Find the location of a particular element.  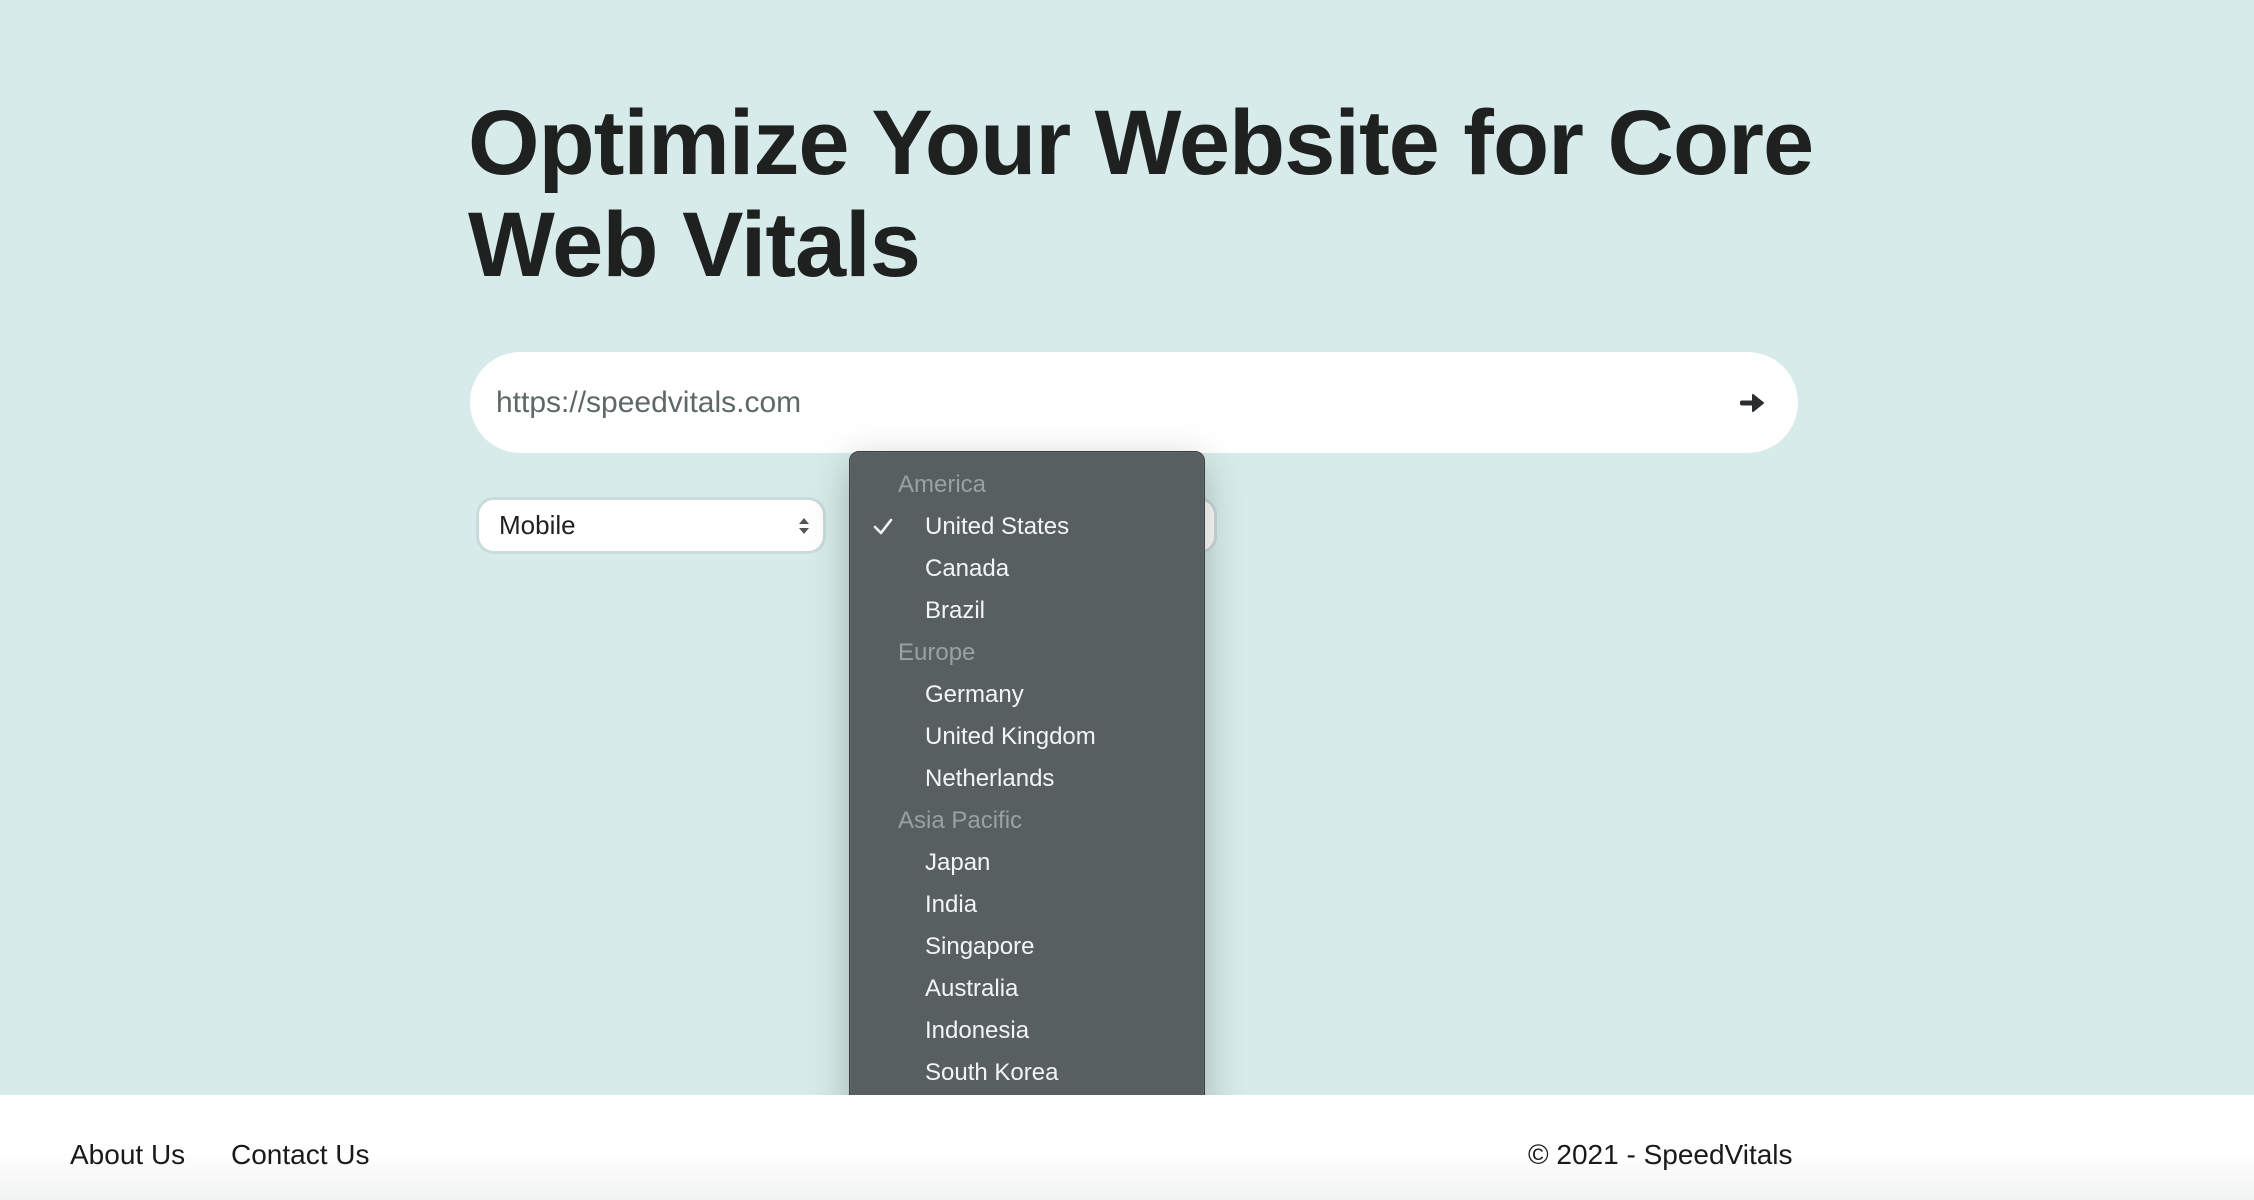

option-group-label: Europe is located at coordinates (937, 652).